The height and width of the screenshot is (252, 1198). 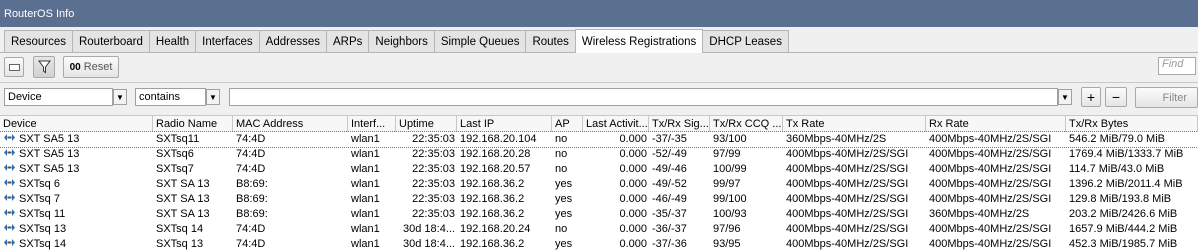 I want to click on cell-tx-rx-bytes: 1657.9 MiB/444.2 MiB, so click(x=1132, y=229).